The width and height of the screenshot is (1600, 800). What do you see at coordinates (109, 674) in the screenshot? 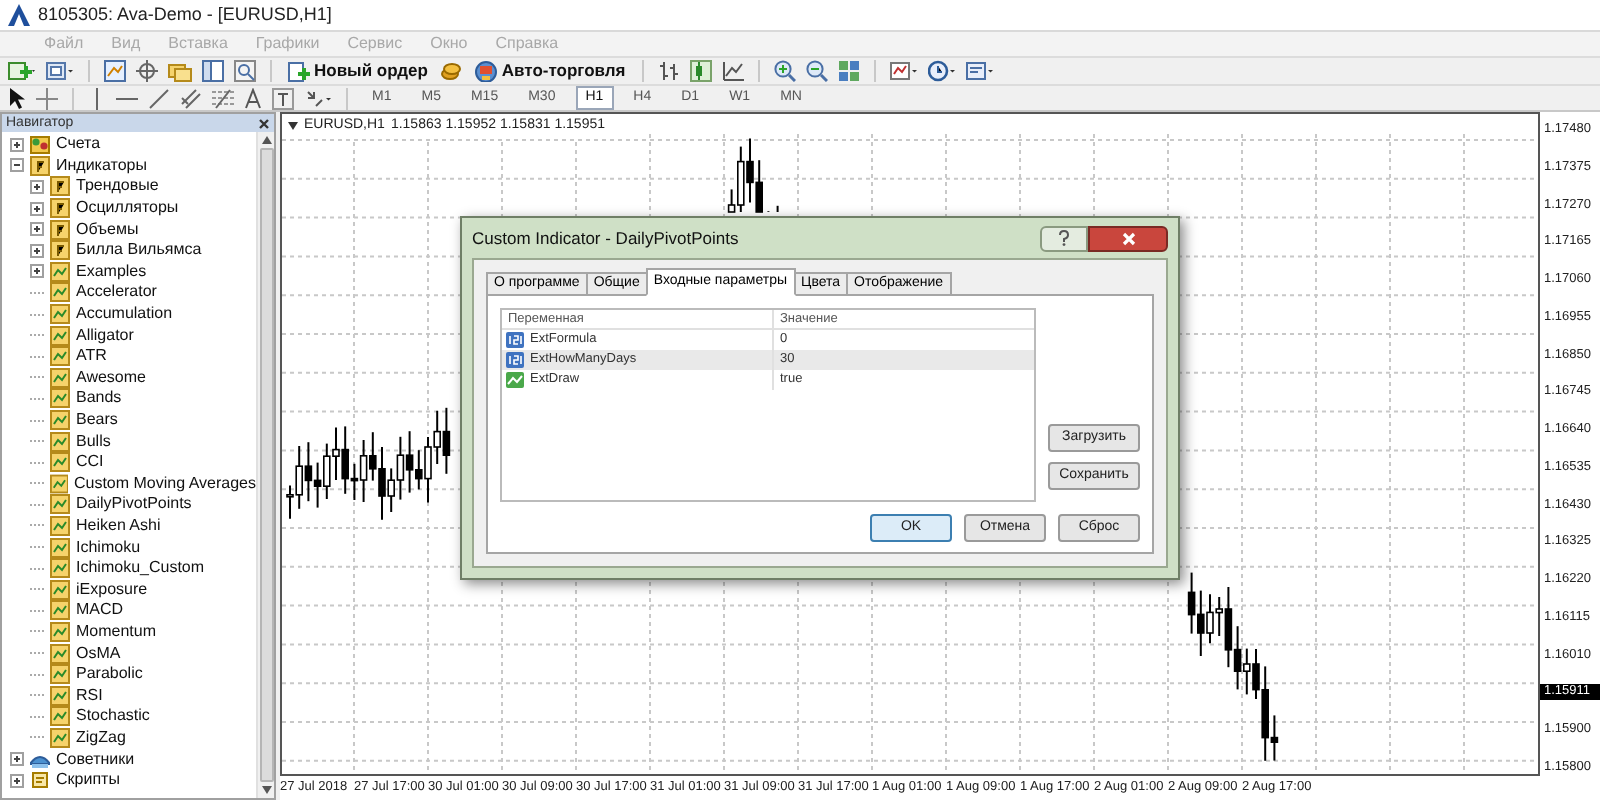
I see `tree-item: Parabolic` at bounding box center [109, 674].